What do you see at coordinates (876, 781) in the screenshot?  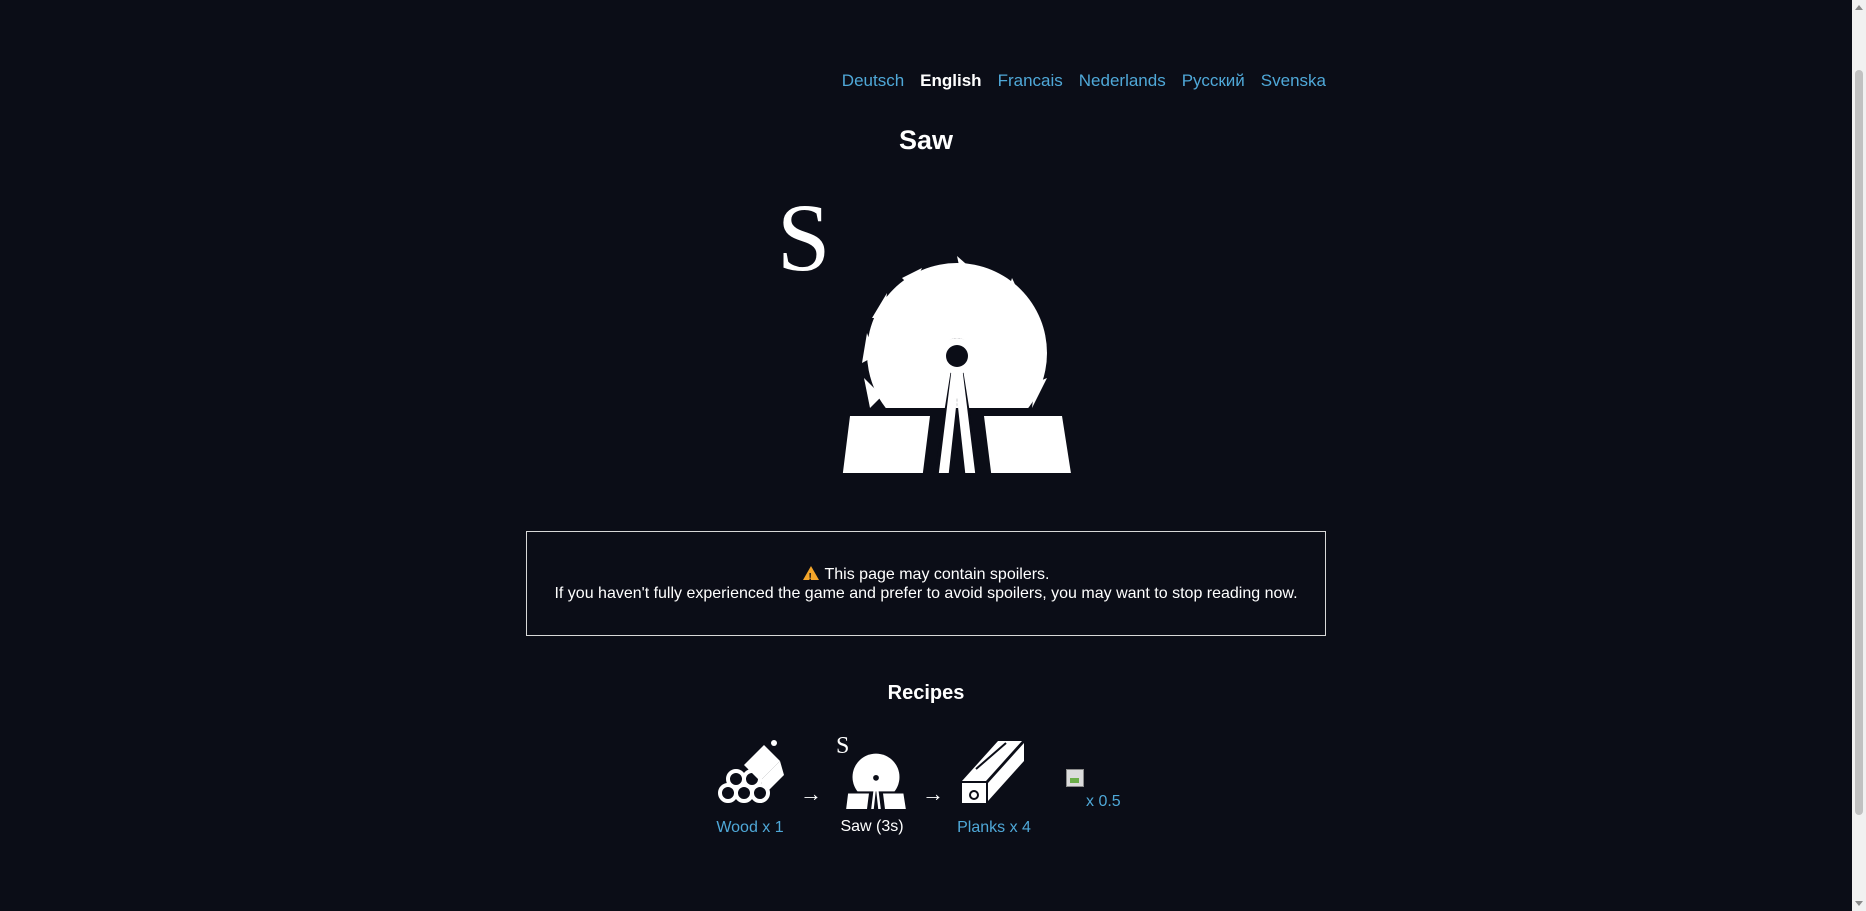 I see `saw-icon-small` at bounding box center [876, 781].